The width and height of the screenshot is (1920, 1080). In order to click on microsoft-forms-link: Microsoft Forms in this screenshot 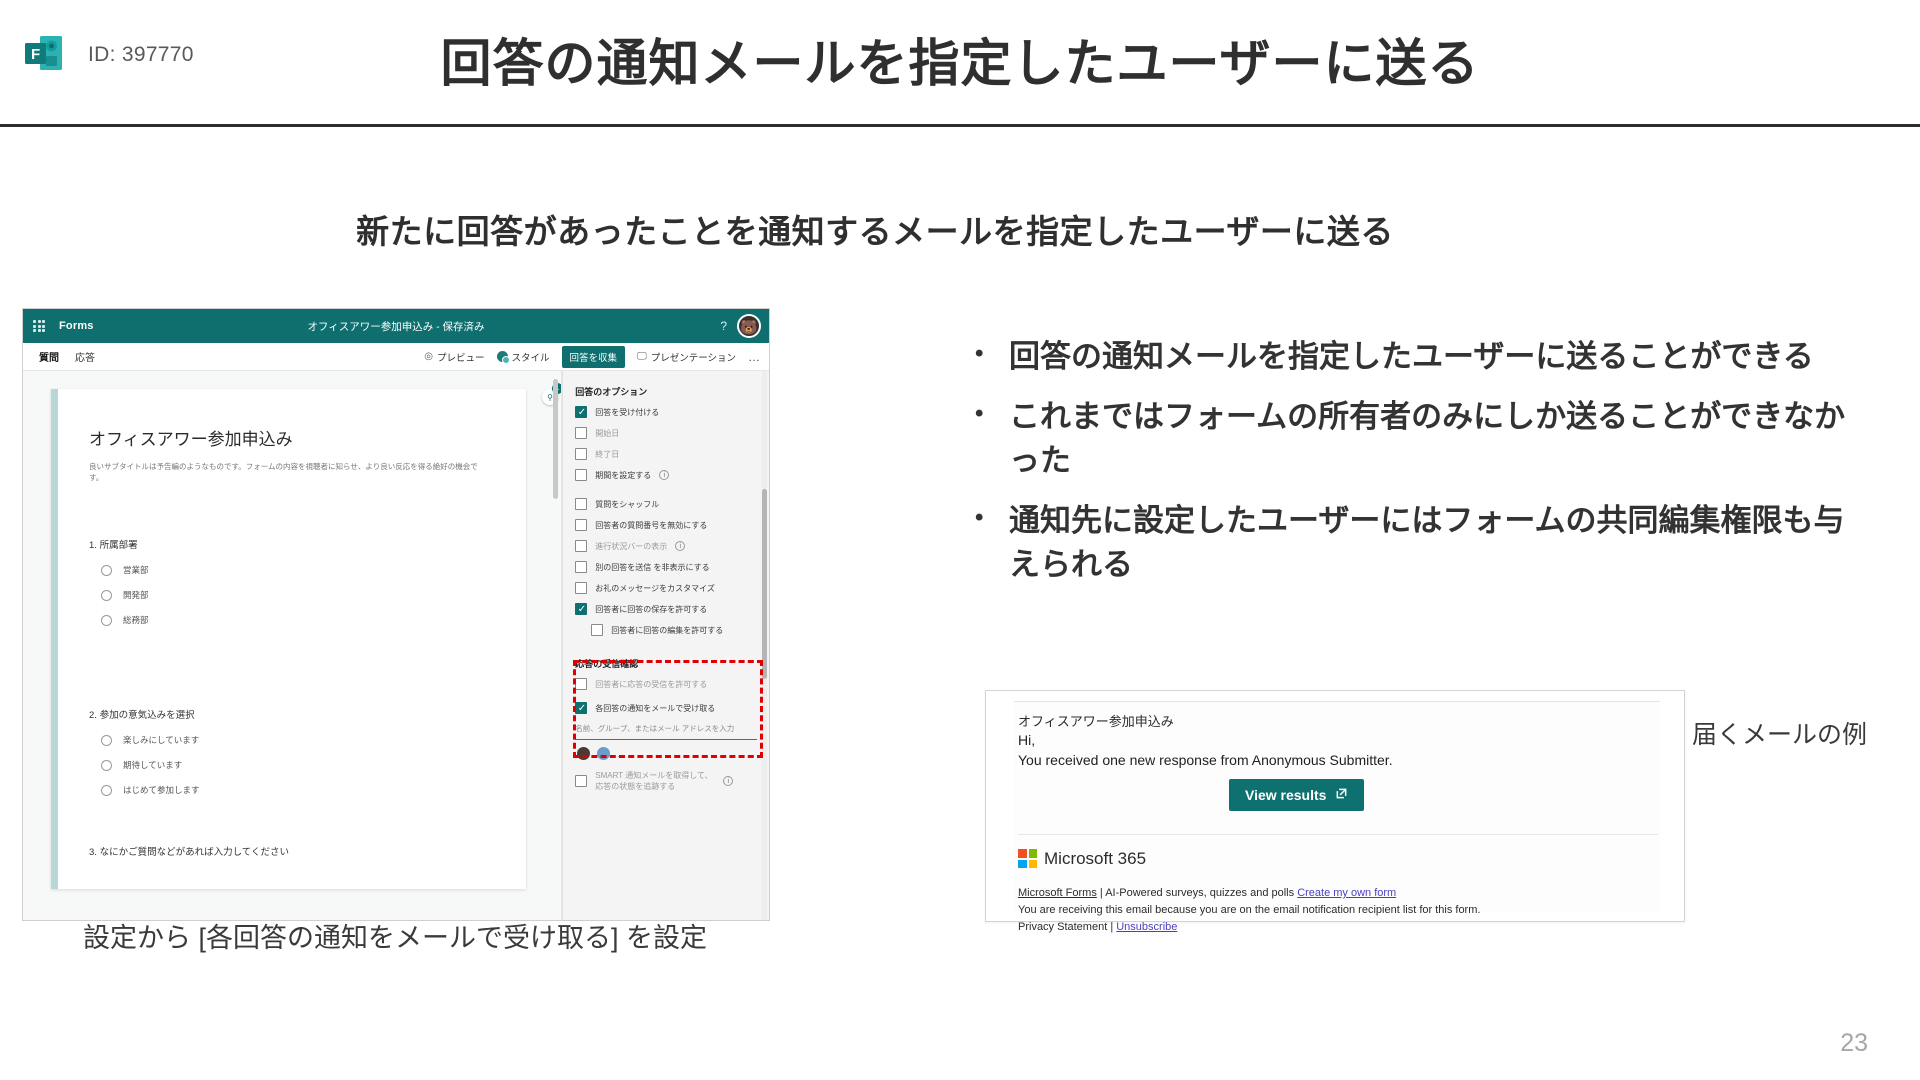, I will do `click(1057, 893)`.